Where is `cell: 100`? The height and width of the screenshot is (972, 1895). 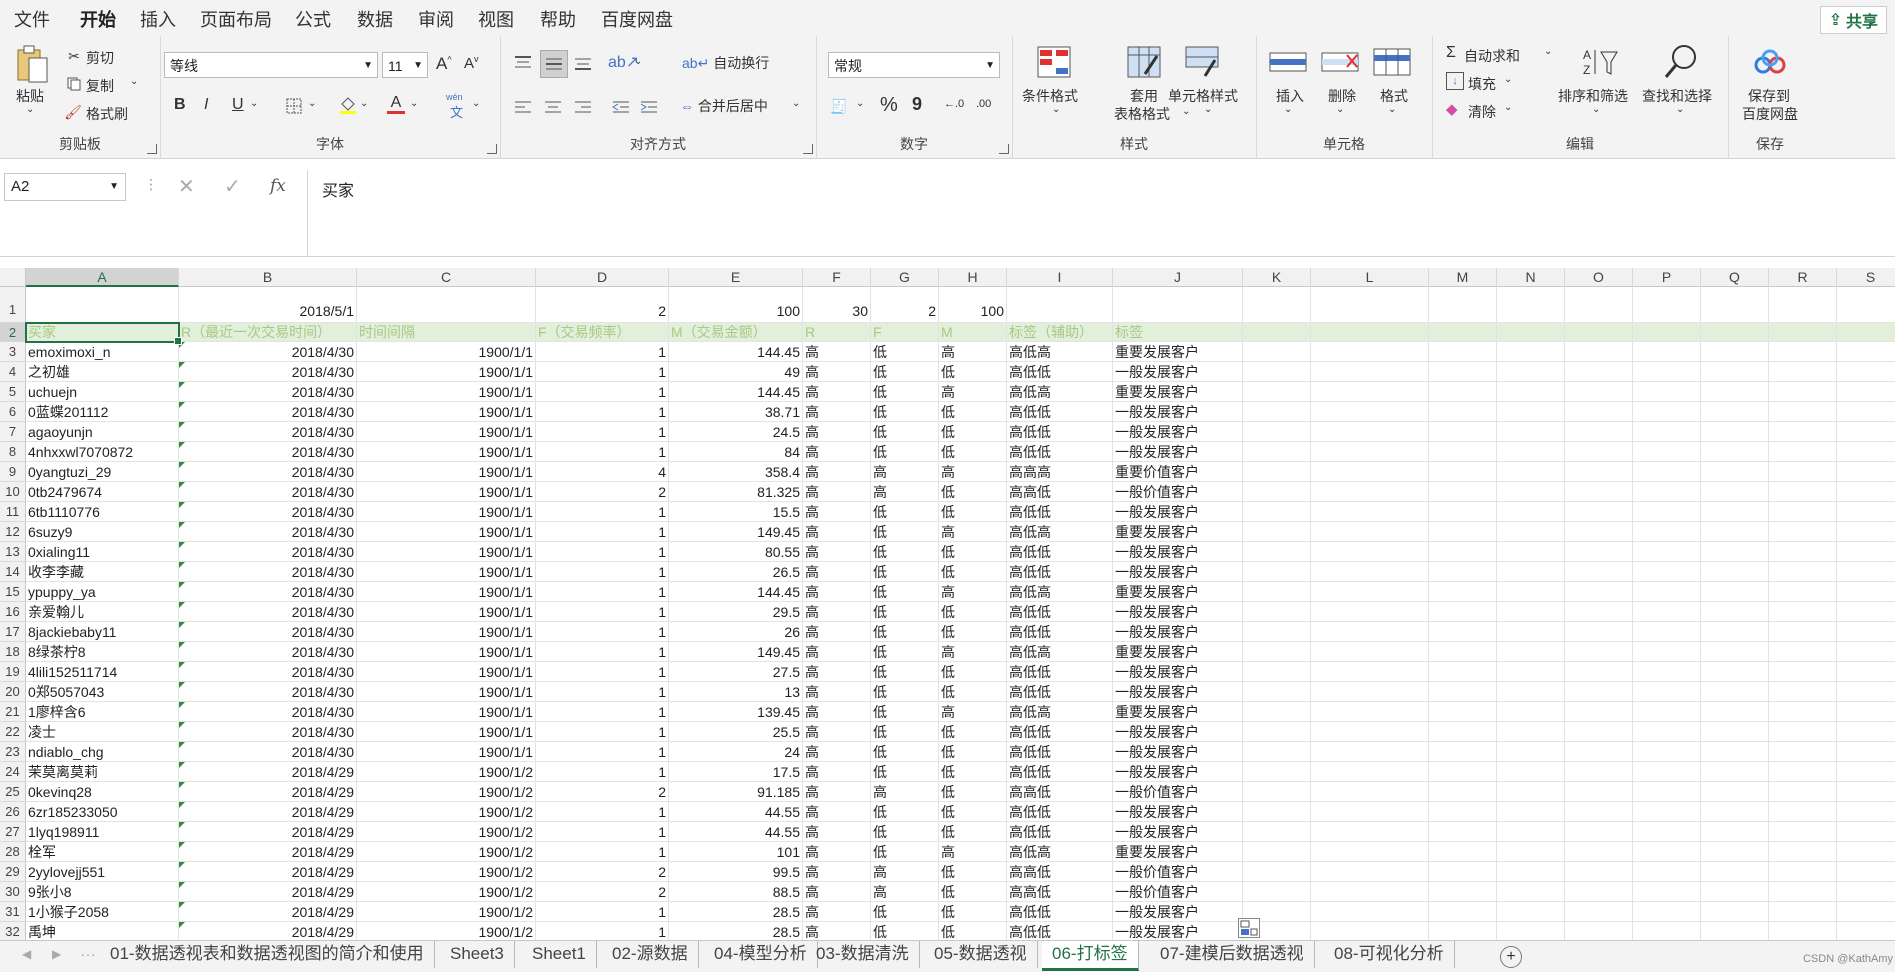 cell: 100 is located at coordinates (973, 305).